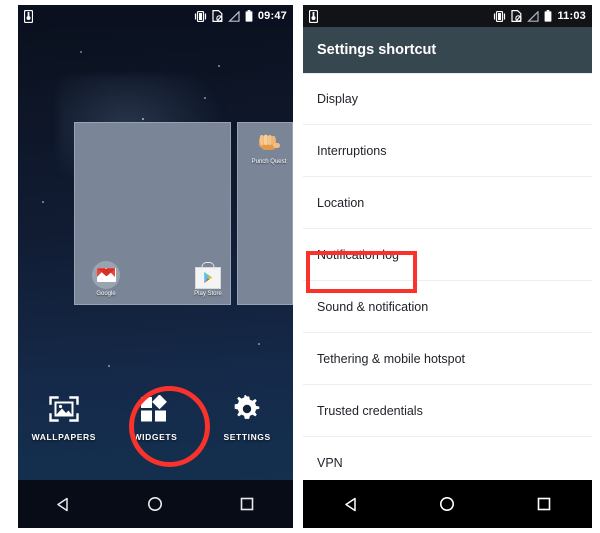 Image resolution: width=600 pixels, height=533 pixels. I want to click on widget-app-punch-quest: Punch Quest, so click(269, 147).